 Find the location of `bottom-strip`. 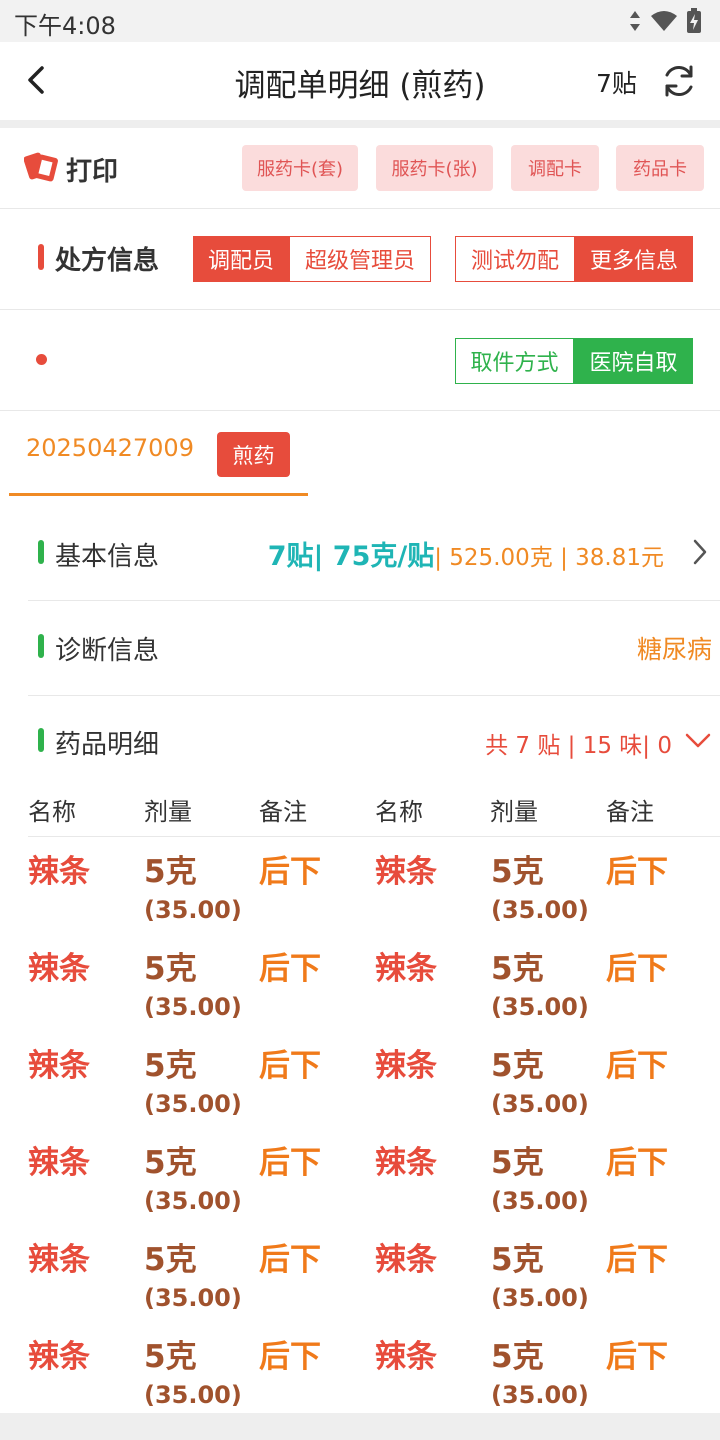

bottom-strip is located at coordinates (360, 1426).